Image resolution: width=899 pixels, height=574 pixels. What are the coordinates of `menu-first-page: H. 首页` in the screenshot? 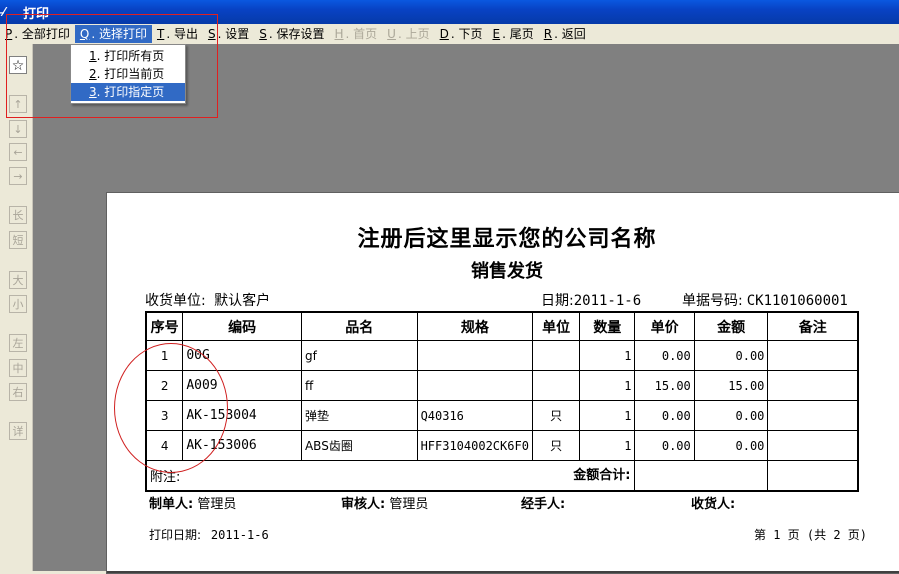 It's located at (356, 34).